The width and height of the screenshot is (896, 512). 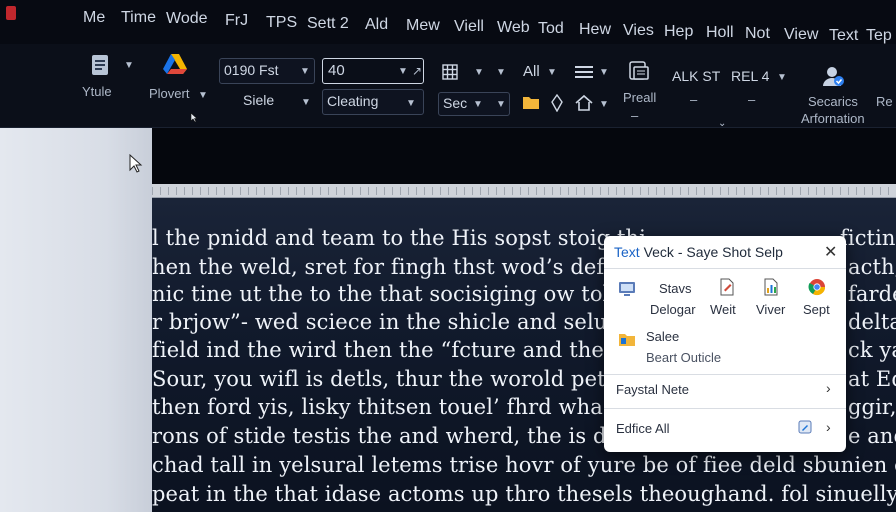 I want to click on popup-item-sept: Sept, so click(x=816, y=309).